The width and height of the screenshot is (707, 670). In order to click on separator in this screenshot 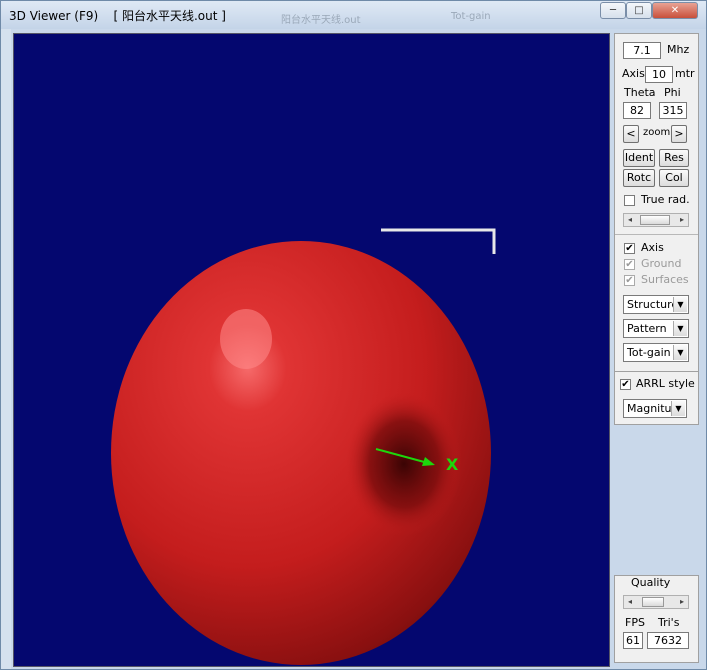, I will do `click(656, 234)`.